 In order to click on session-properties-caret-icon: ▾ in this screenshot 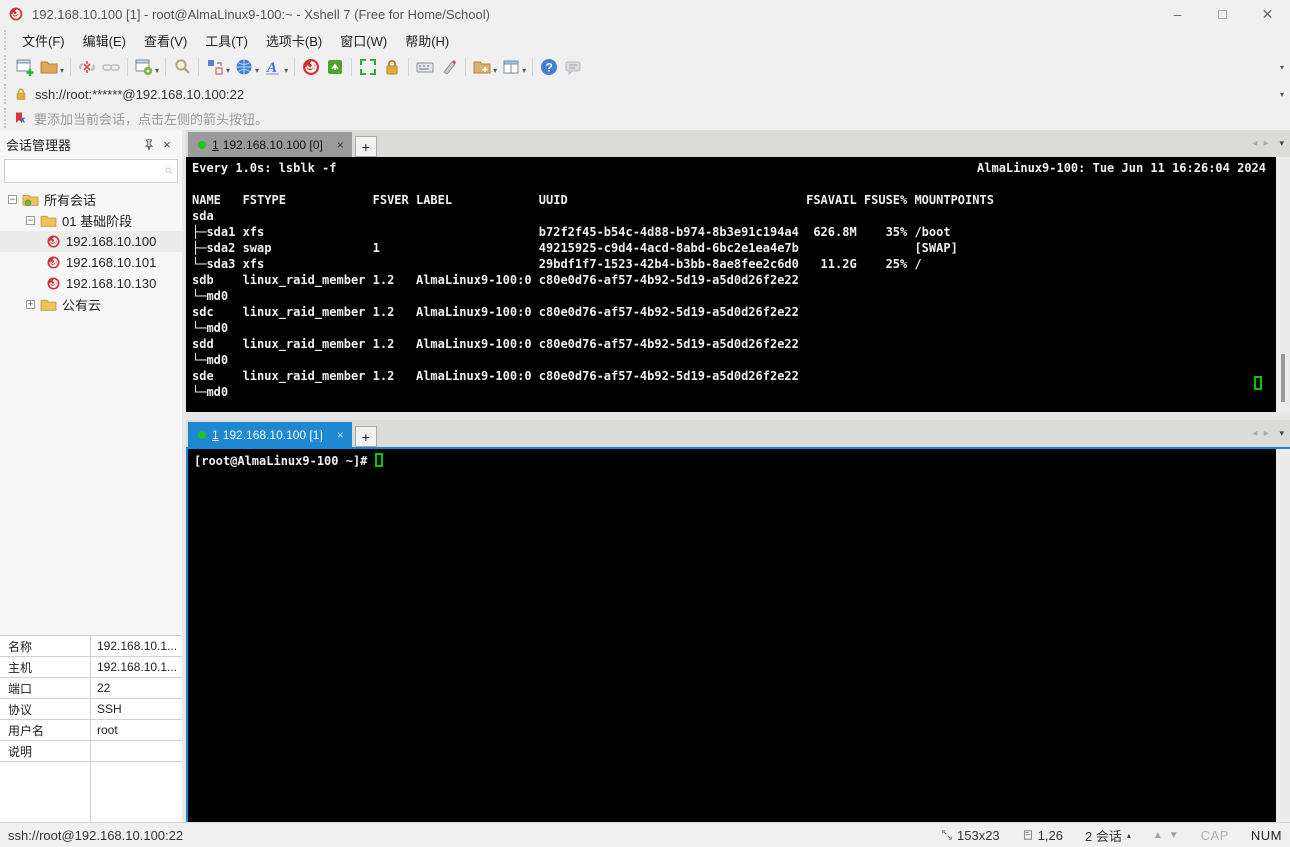, I will do `click(157, 70)`.